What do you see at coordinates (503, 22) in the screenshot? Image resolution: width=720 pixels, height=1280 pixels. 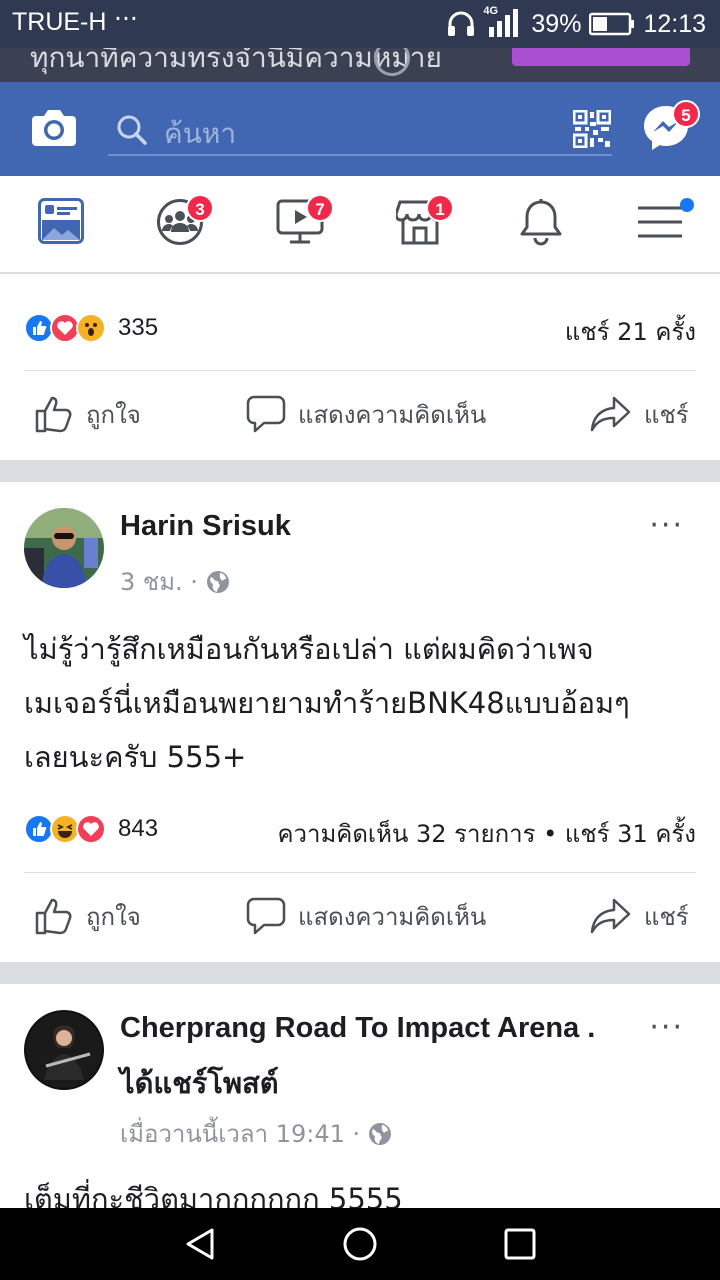 I see `signal-icon: 4G` at bounding box center [503, 22].